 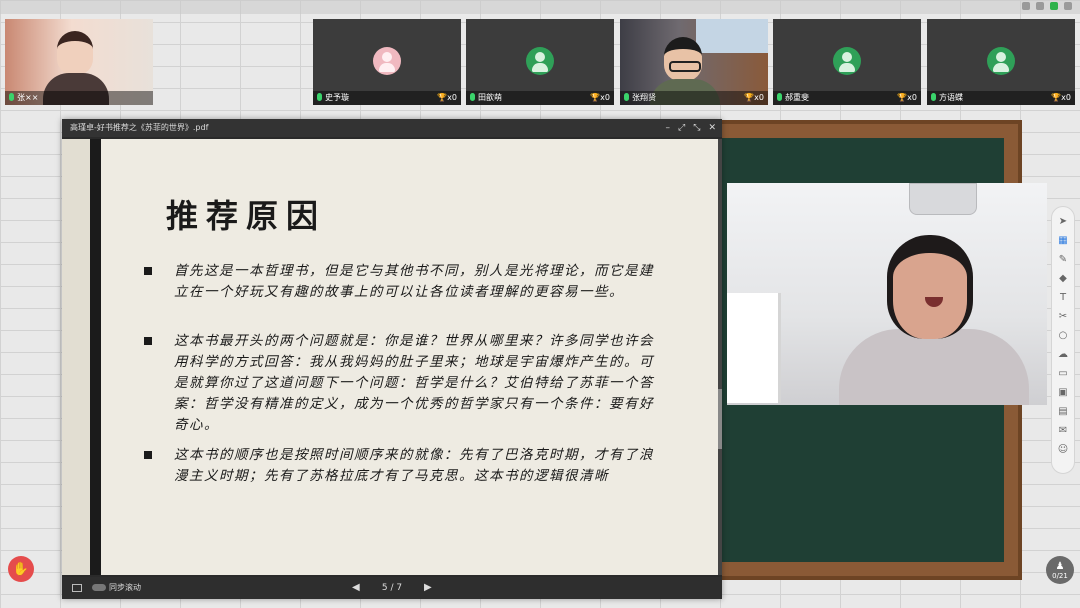 I want to click on next-page-icon: ▶, so click(x=428, y=588).